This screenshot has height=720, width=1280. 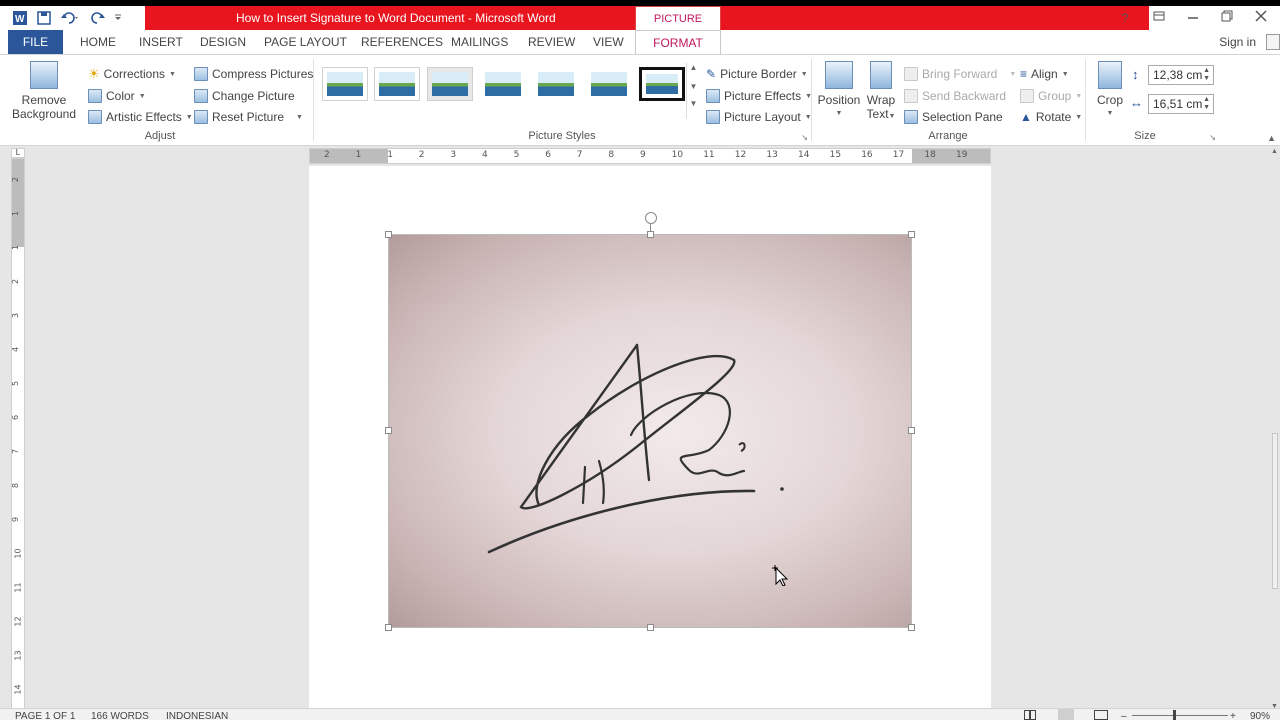 I want to click on ruler-number: 9, so click(x=16, y=519).